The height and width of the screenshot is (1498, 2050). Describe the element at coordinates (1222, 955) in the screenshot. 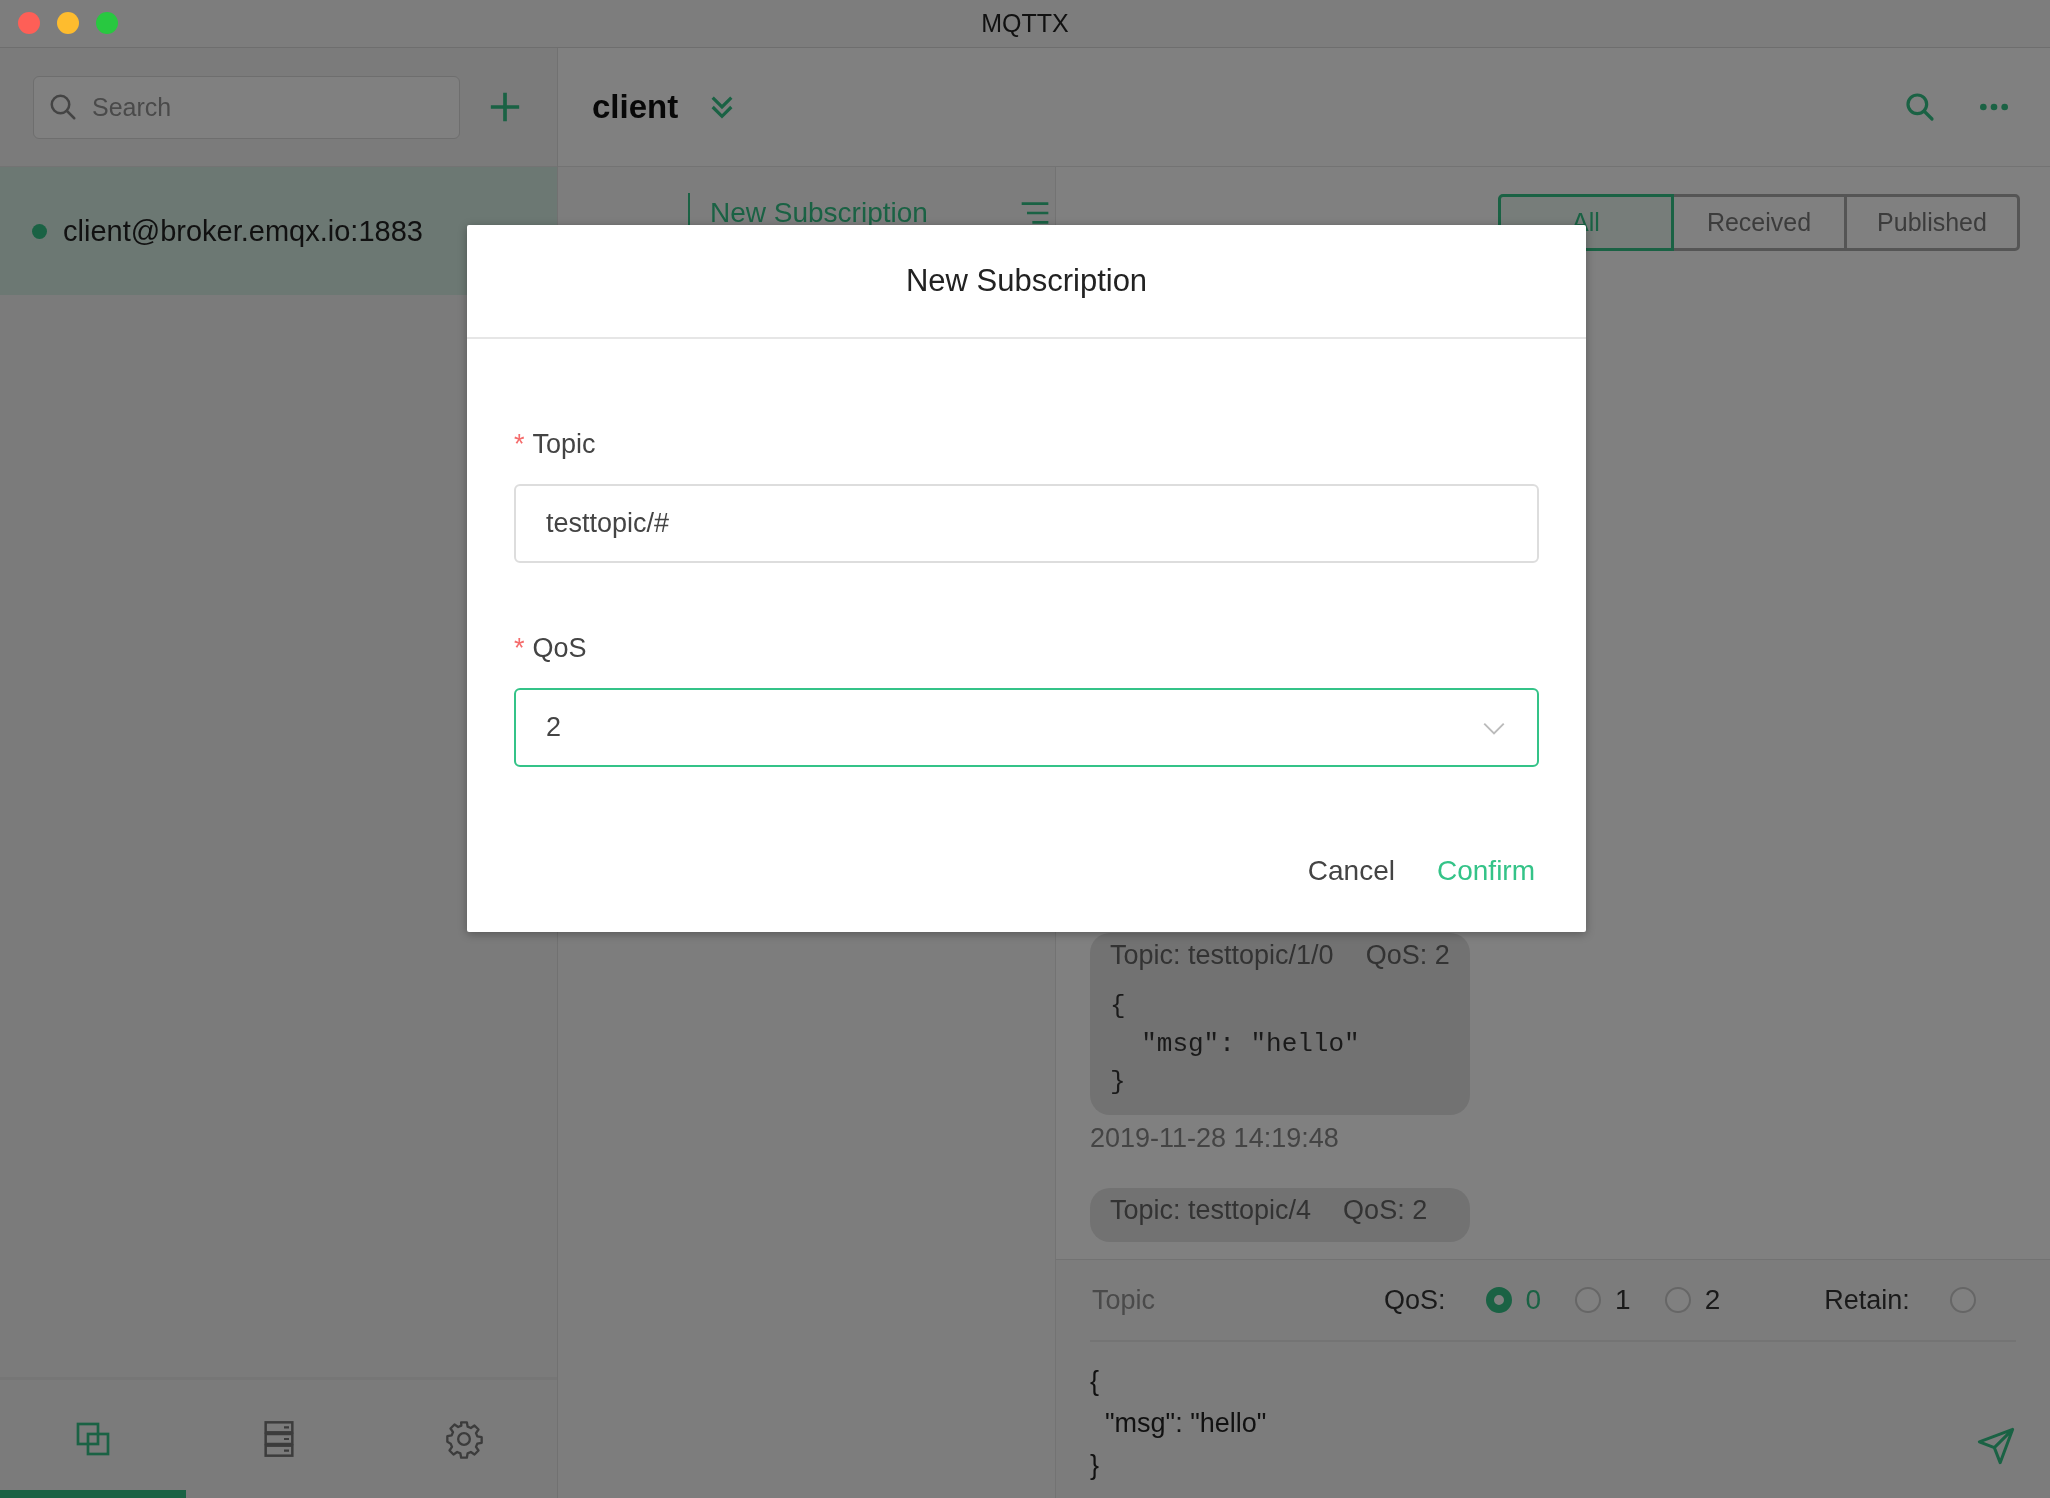

I see `message-topic: Topic: testtopic/1/0` at that location.